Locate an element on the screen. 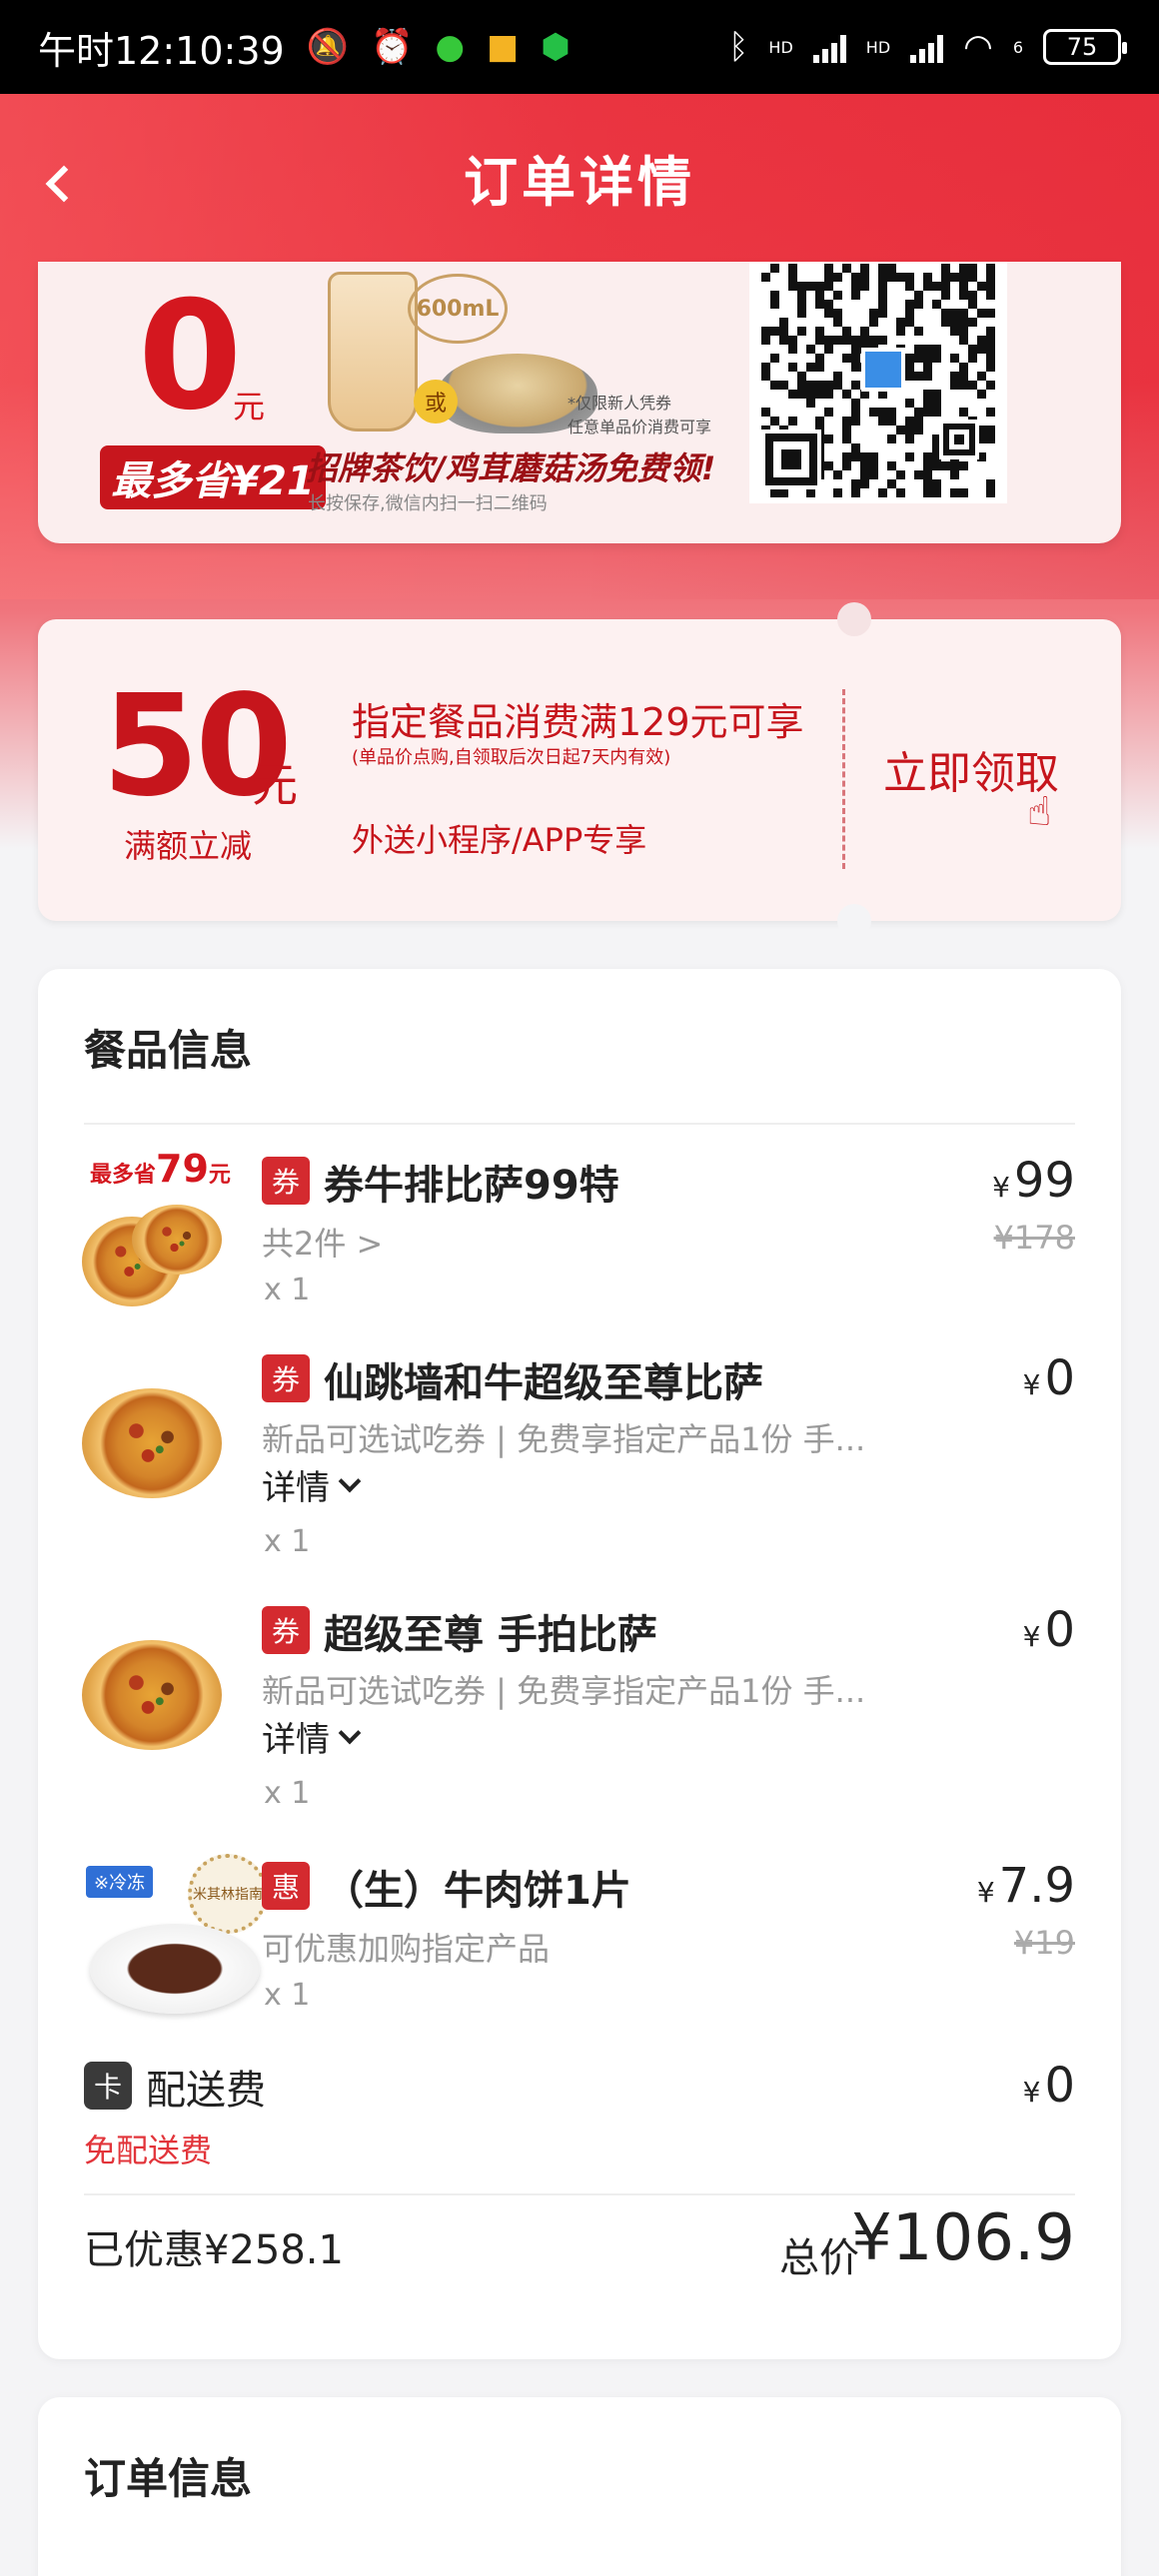 The height and width of the screenshot is (2576, 1159). page-header: 订单详情 is located at coordinates (579, 178).